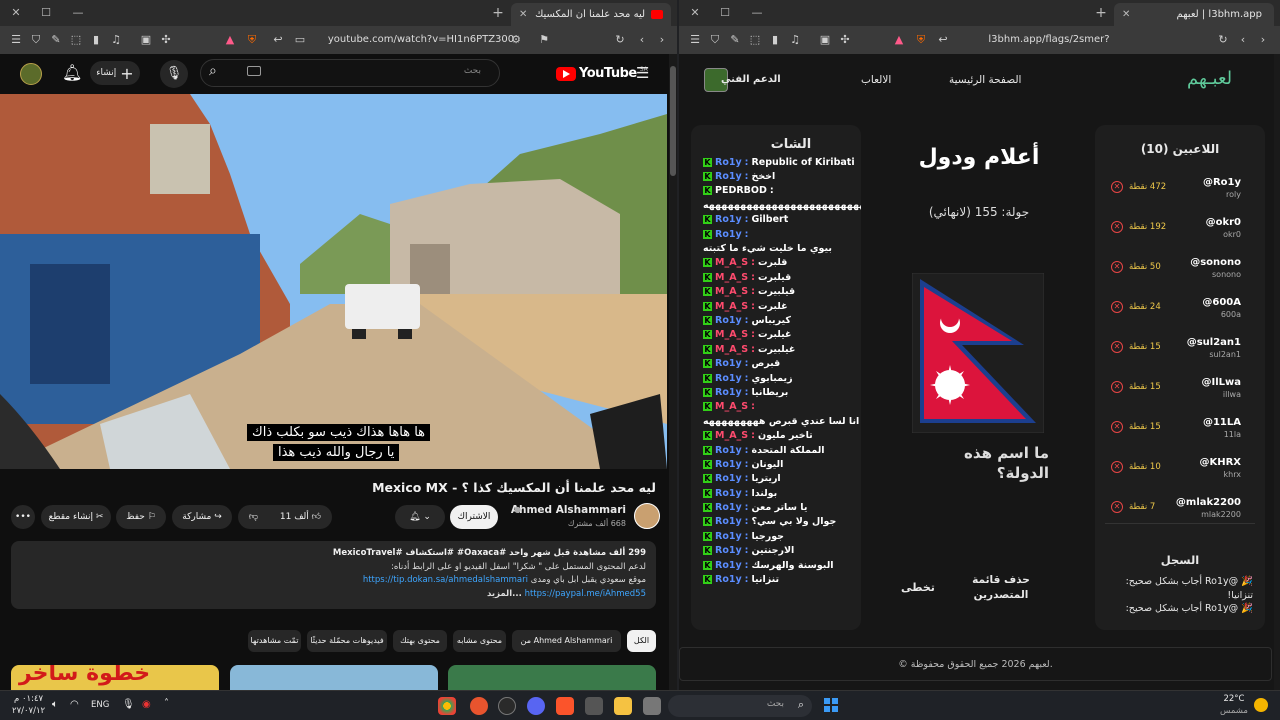 This screenshot has width=1280, height=720. What do you see at coordinates (31, 74) in the screenshot?
I see `avatar` at bounding box center [31, 74].